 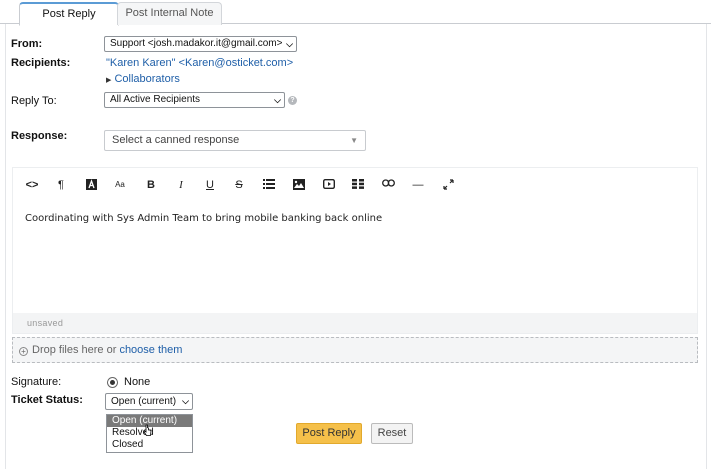 What do you see at coordinates (61, 185) in the screenshot?
I see `paragraph-icon: ¶` at bounding box center [61, 185].